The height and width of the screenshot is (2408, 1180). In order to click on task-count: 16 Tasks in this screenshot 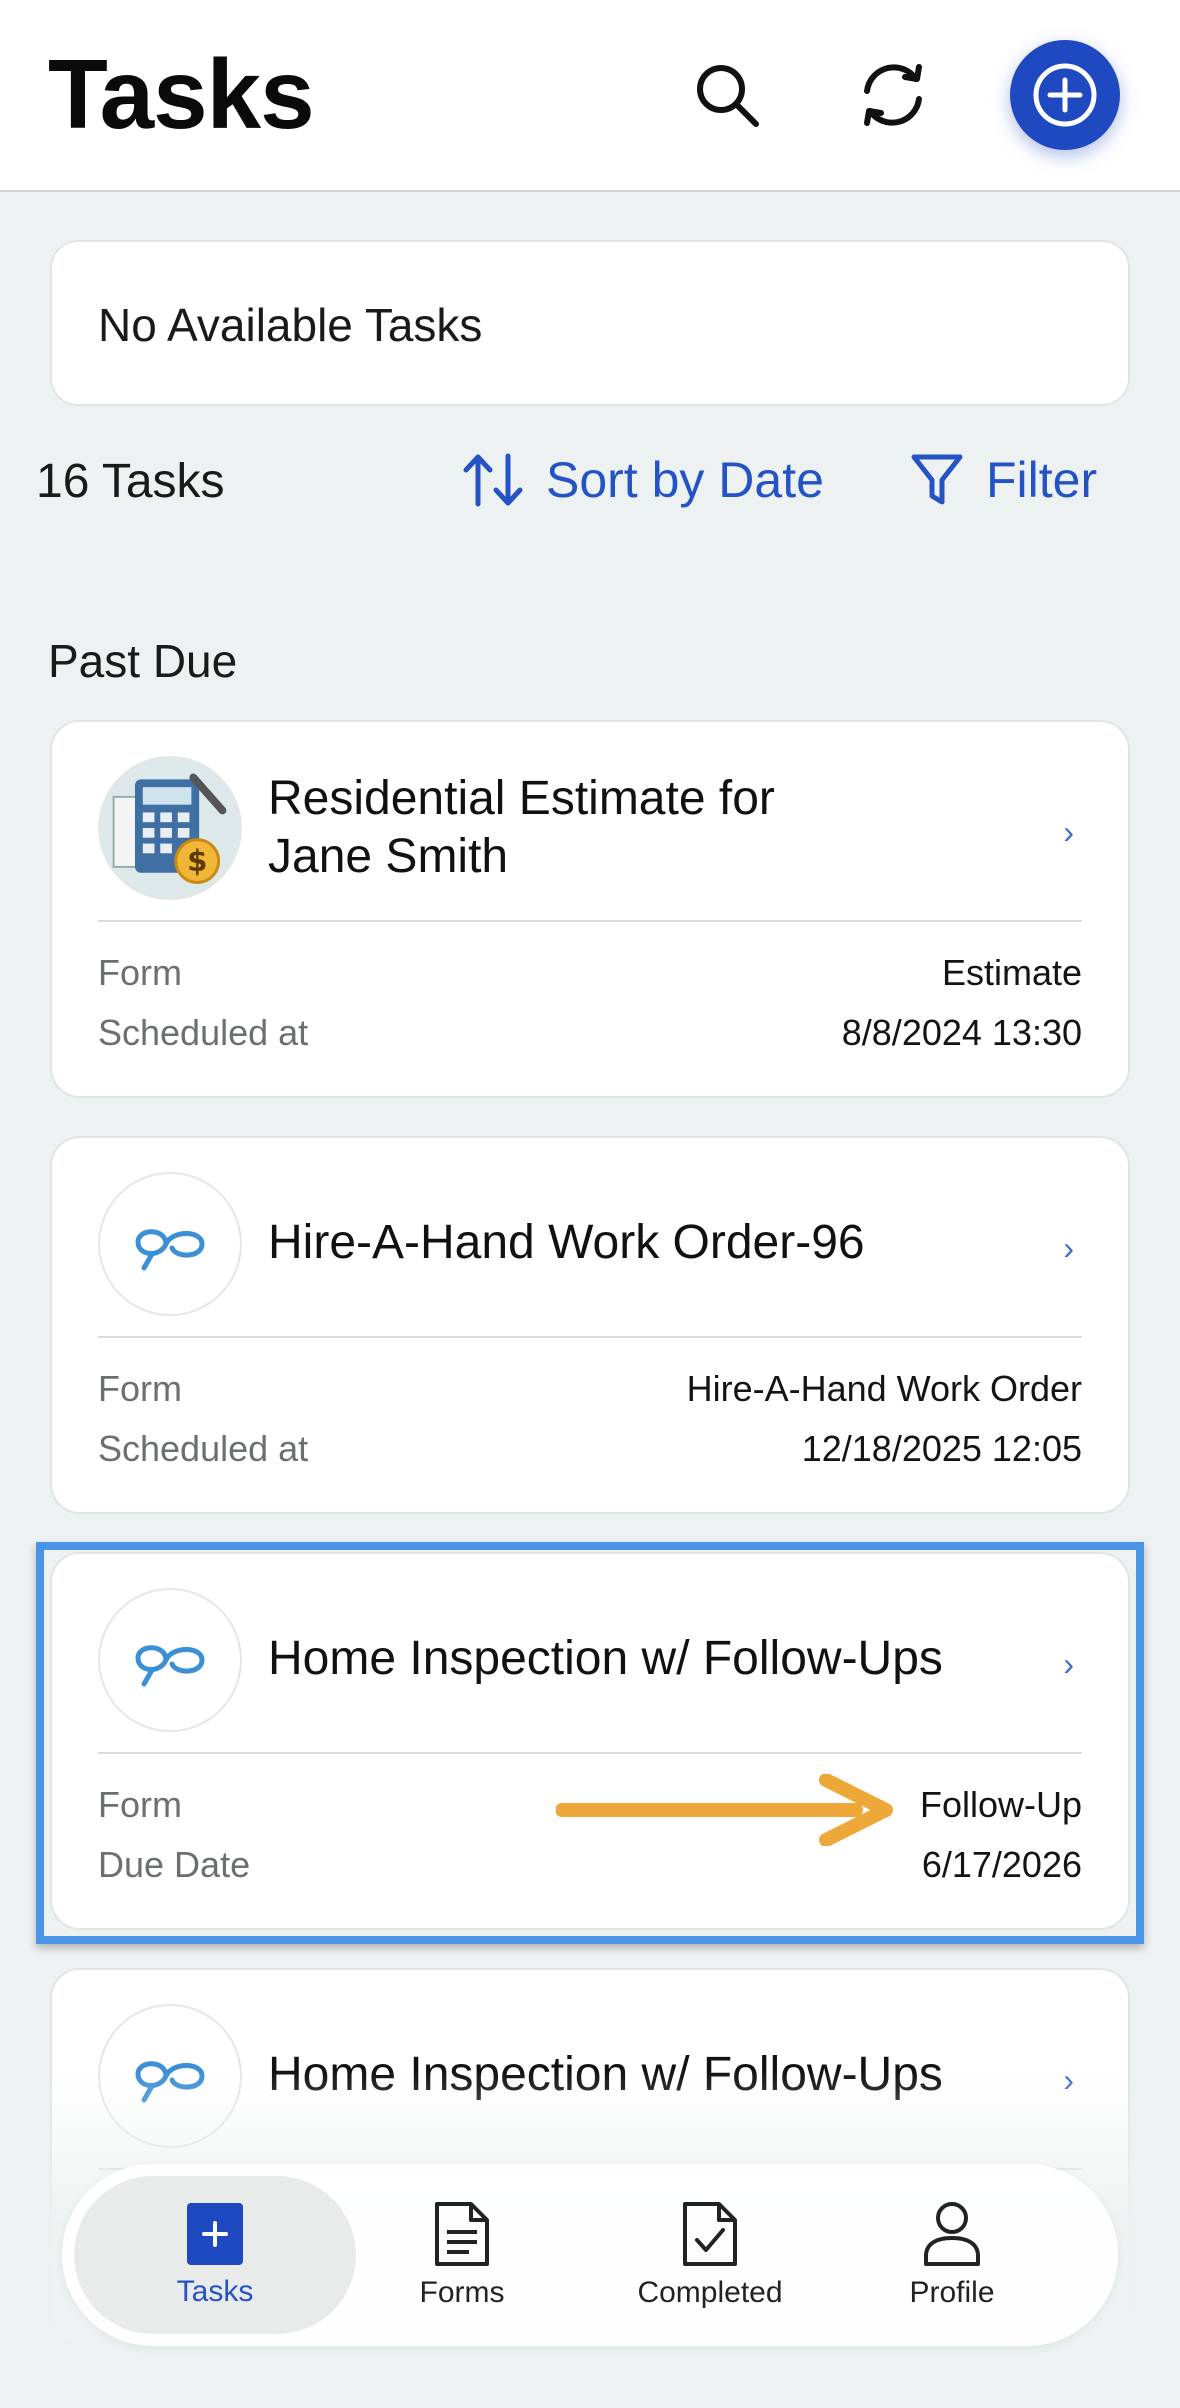, I will do `click(130, 481)`.